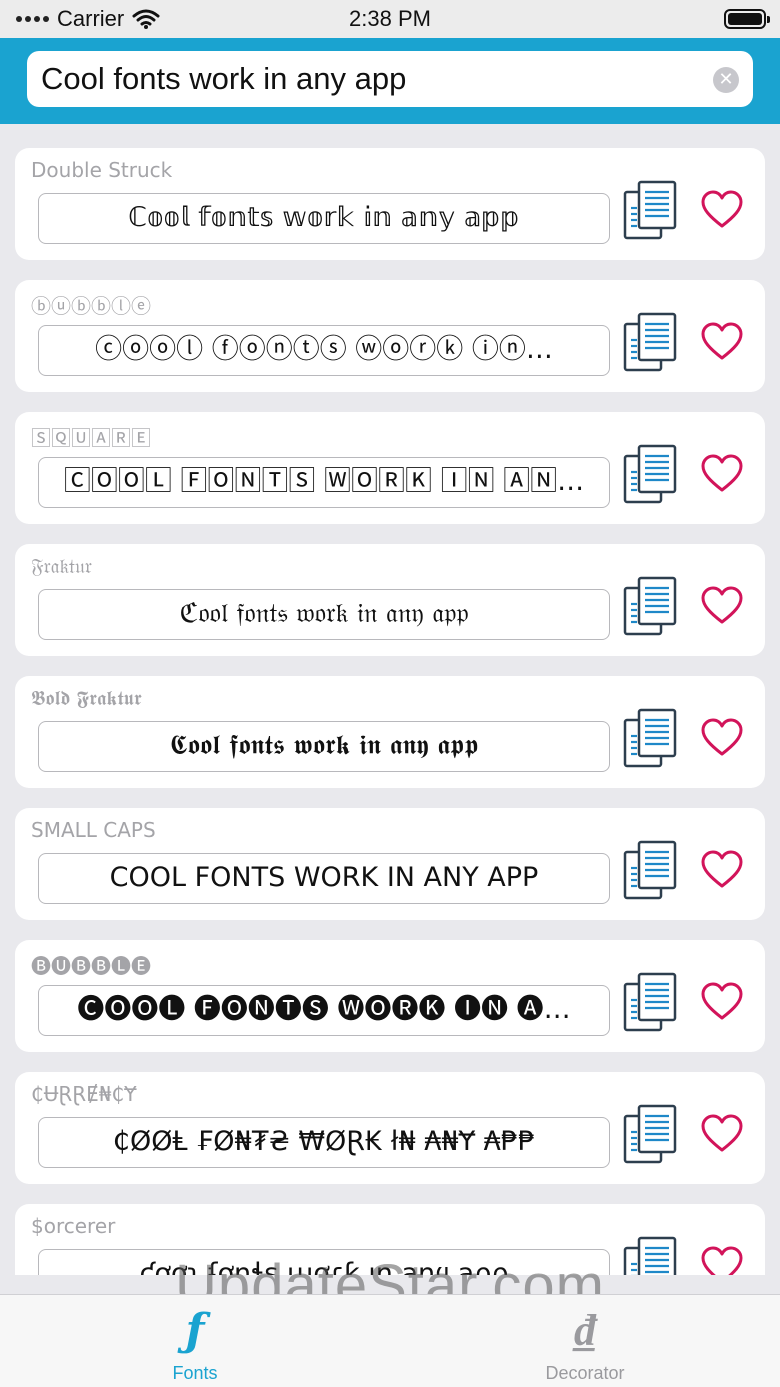 This screenshot has height=1387, width=780. What do you see at coordinates (102, 170) in the screenshot?
I see `font-style-label: Double Struck` at bounding box center [102, 170].